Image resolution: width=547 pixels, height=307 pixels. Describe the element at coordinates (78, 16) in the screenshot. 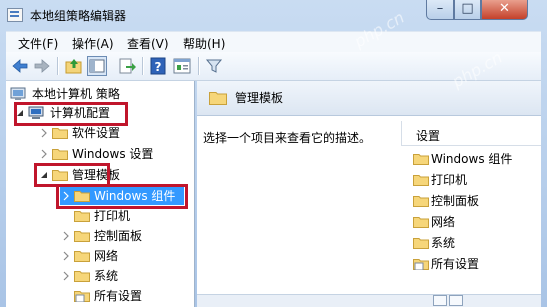

I see `window-title: 本地组策略编辑器` at that location.